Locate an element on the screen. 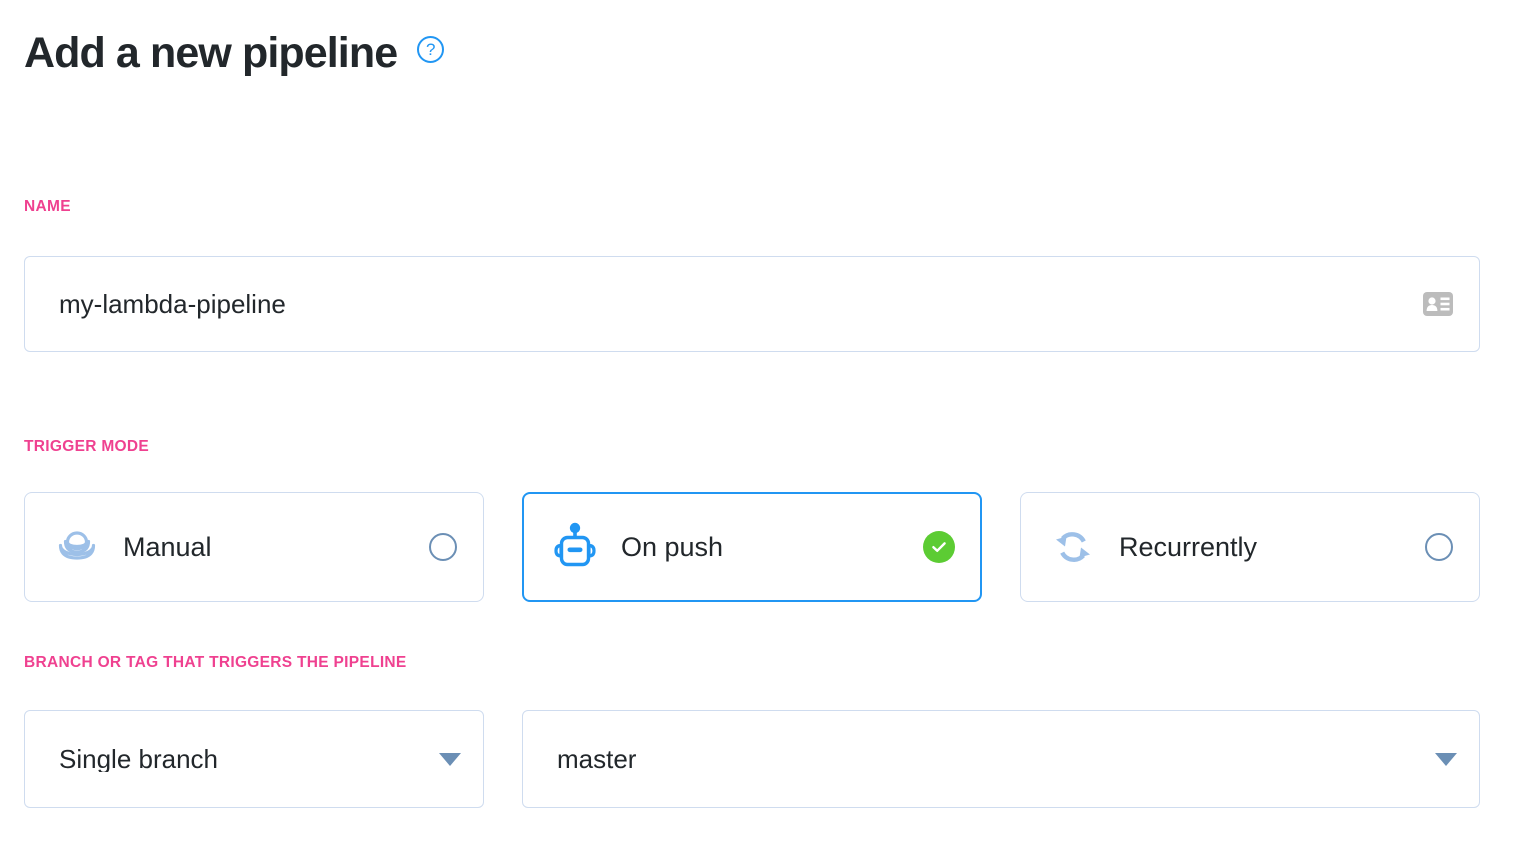  trigger-option-label: Recurrently is located at coordinates (1188, 546).